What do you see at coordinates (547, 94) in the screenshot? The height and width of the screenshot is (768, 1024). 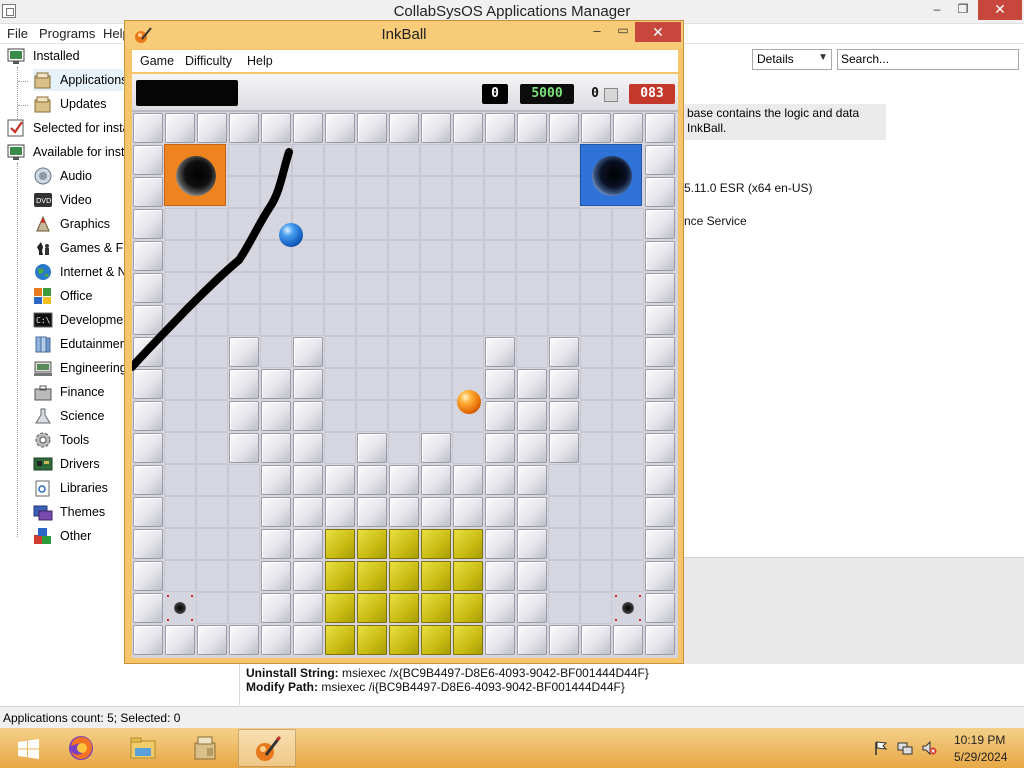 I see `target-score-display: 5000` at bounding box center [547, 94].